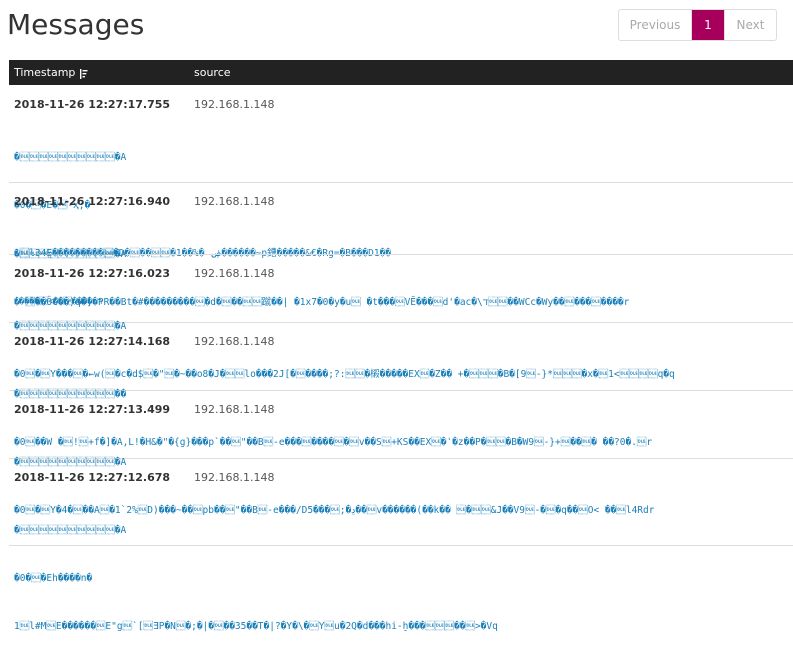 This screenshot has width=793, height=667. Describe the element at coordinates (53, 578) in the screenshot. I see `message-line: �0��Eh����n�` at that location.